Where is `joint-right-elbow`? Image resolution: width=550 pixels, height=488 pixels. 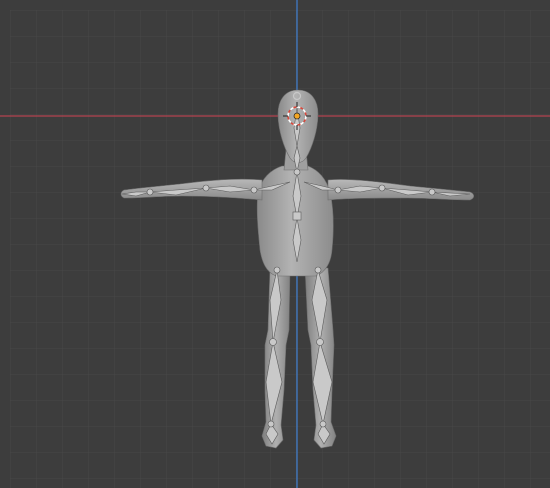
joint-right-elbow is located at coordinates (382, 188).